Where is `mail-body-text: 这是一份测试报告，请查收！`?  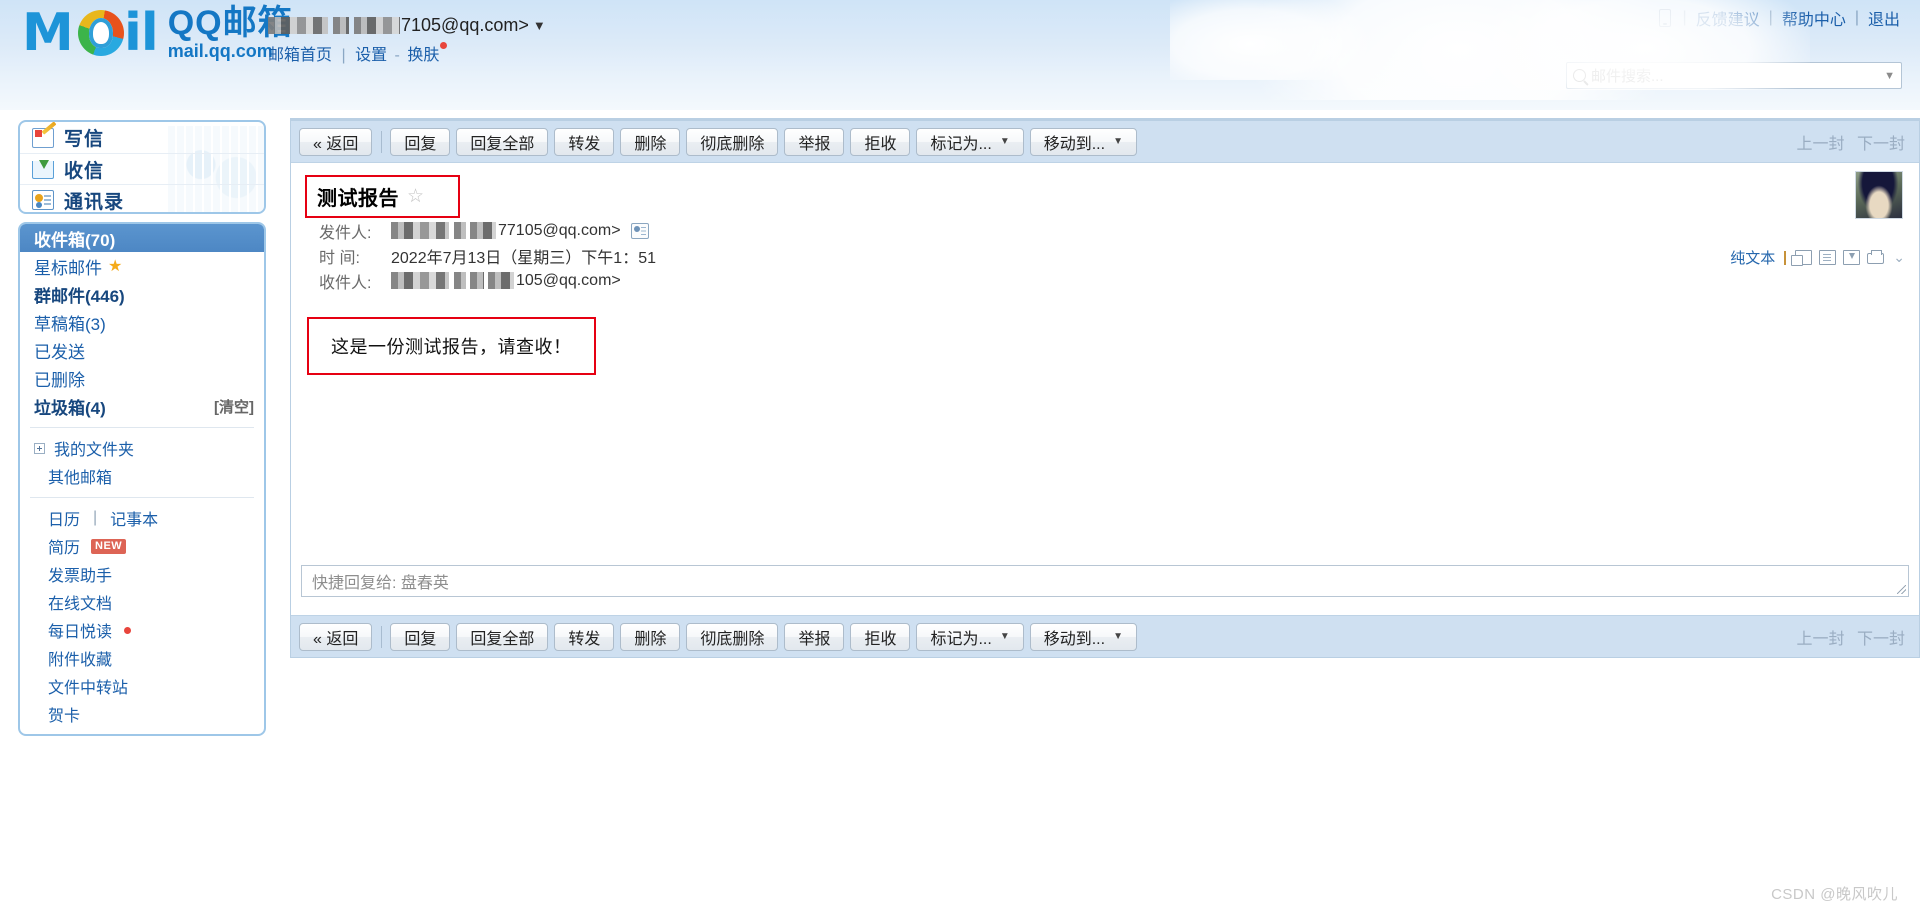 mail-body-text: 这是一份测试报告，请查收！ is located at coordinates (451, 347).